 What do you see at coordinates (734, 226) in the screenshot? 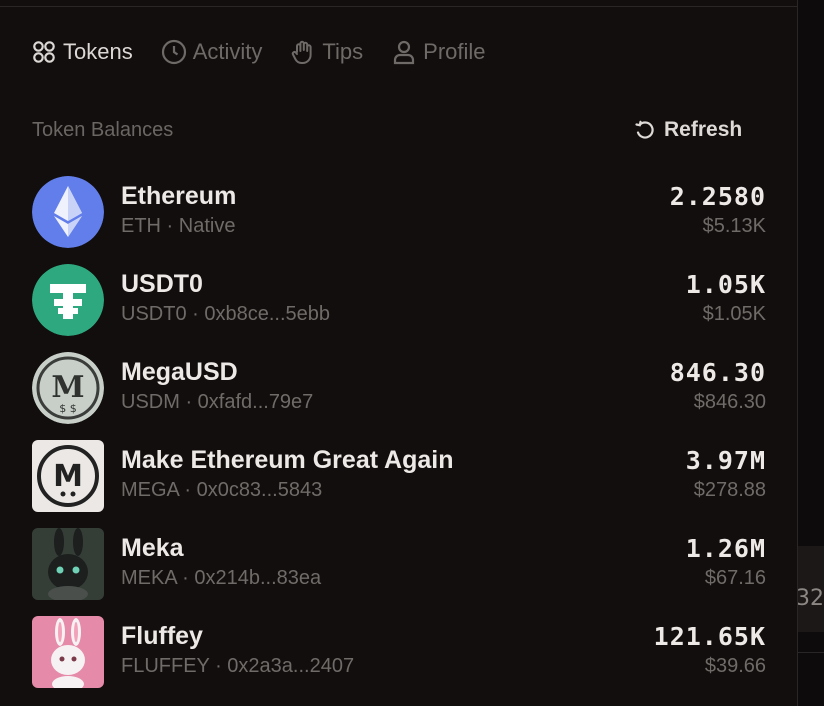
I see `token-usd-value: $5.13K` at bounding box center [734, 226].